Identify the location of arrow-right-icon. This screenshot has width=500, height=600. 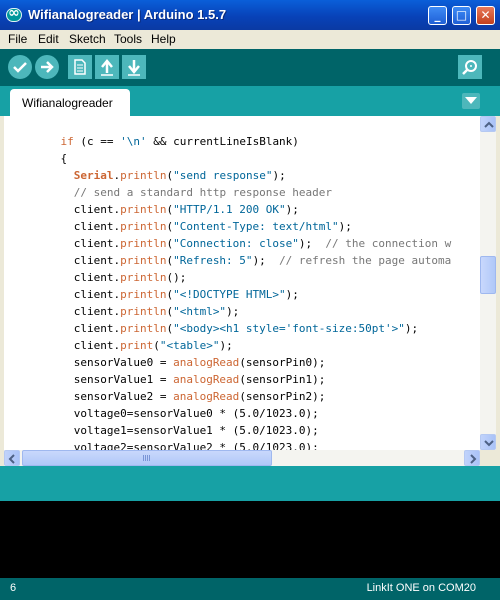
(473, 459).